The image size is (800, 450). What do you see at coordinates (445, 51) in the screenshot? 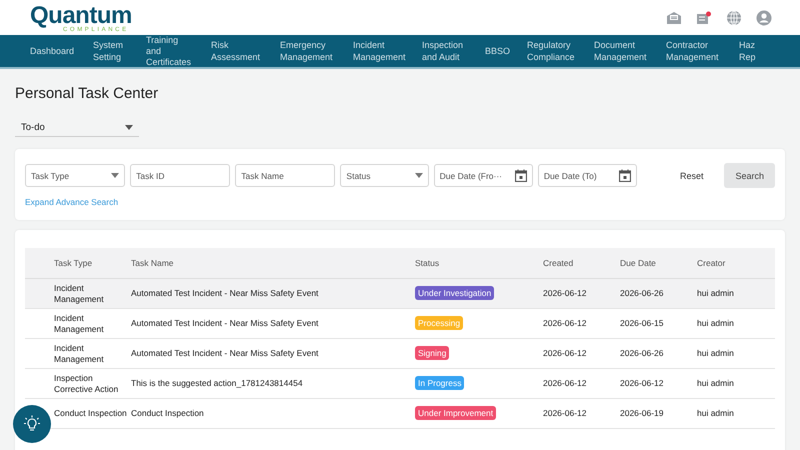
I see `nav-item: Inspection and Audit` at bounding box center [445, 51].